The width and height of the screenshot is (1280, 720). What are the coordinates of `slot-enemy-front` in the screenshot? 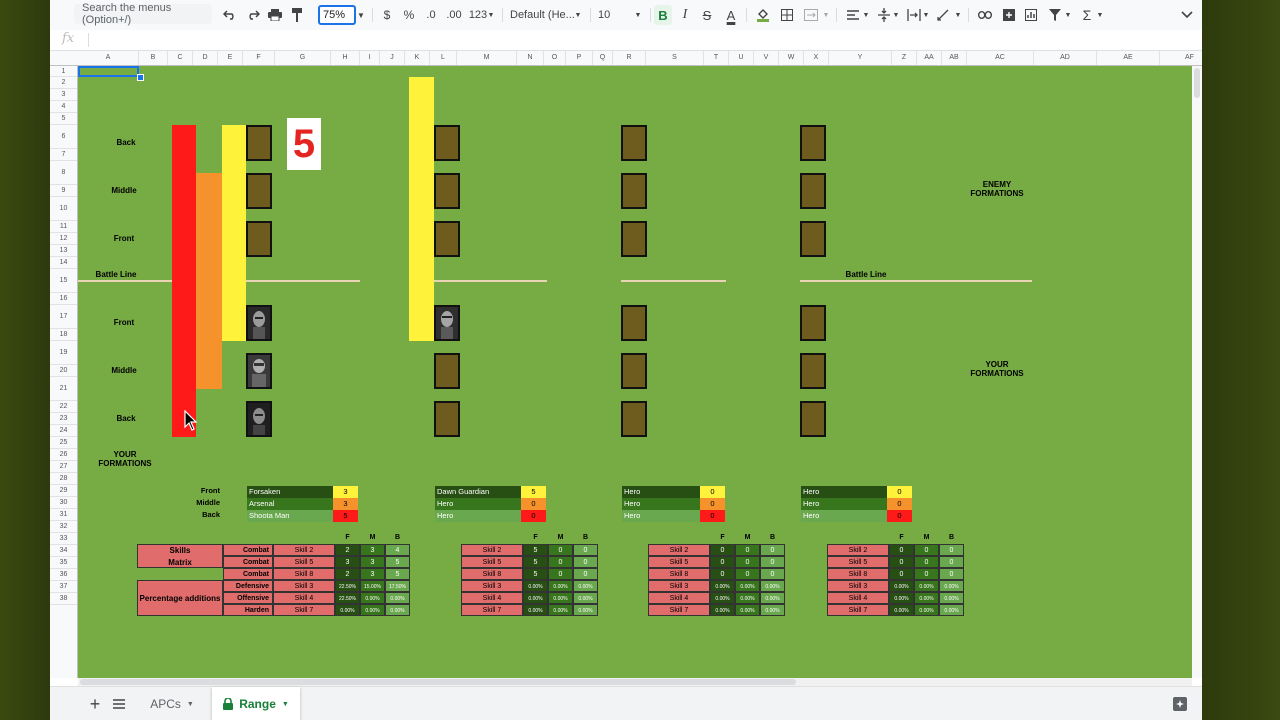 It's located at (634, 239).